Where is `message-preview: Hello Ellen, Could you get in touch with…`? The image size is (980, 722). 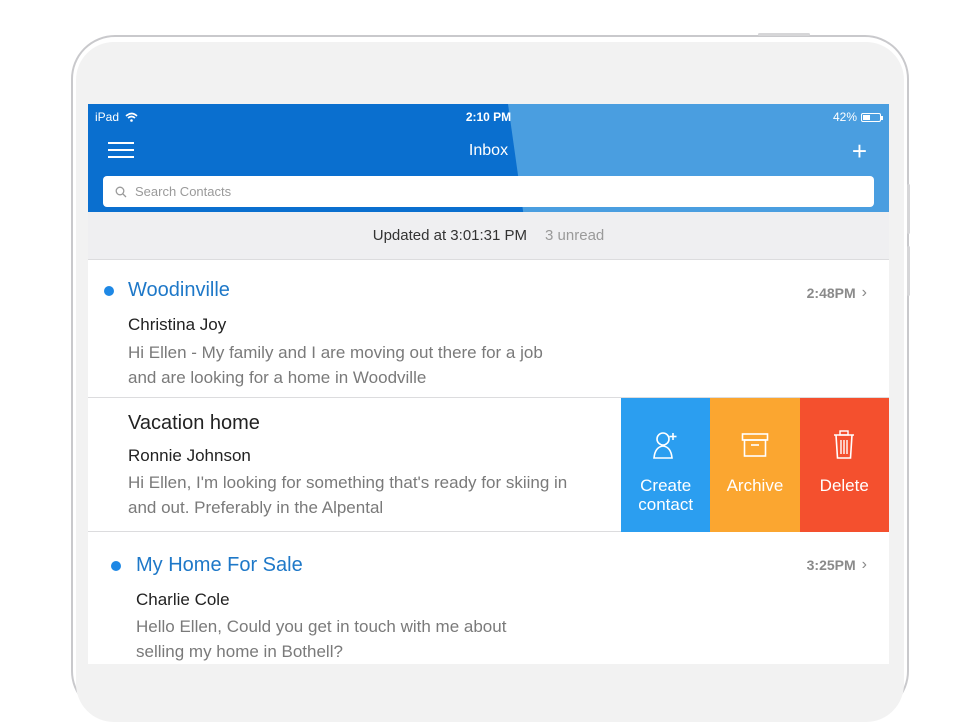 message-preview: Hello Ellen, Could you get in touch with… is located at coordinates (321, 639).